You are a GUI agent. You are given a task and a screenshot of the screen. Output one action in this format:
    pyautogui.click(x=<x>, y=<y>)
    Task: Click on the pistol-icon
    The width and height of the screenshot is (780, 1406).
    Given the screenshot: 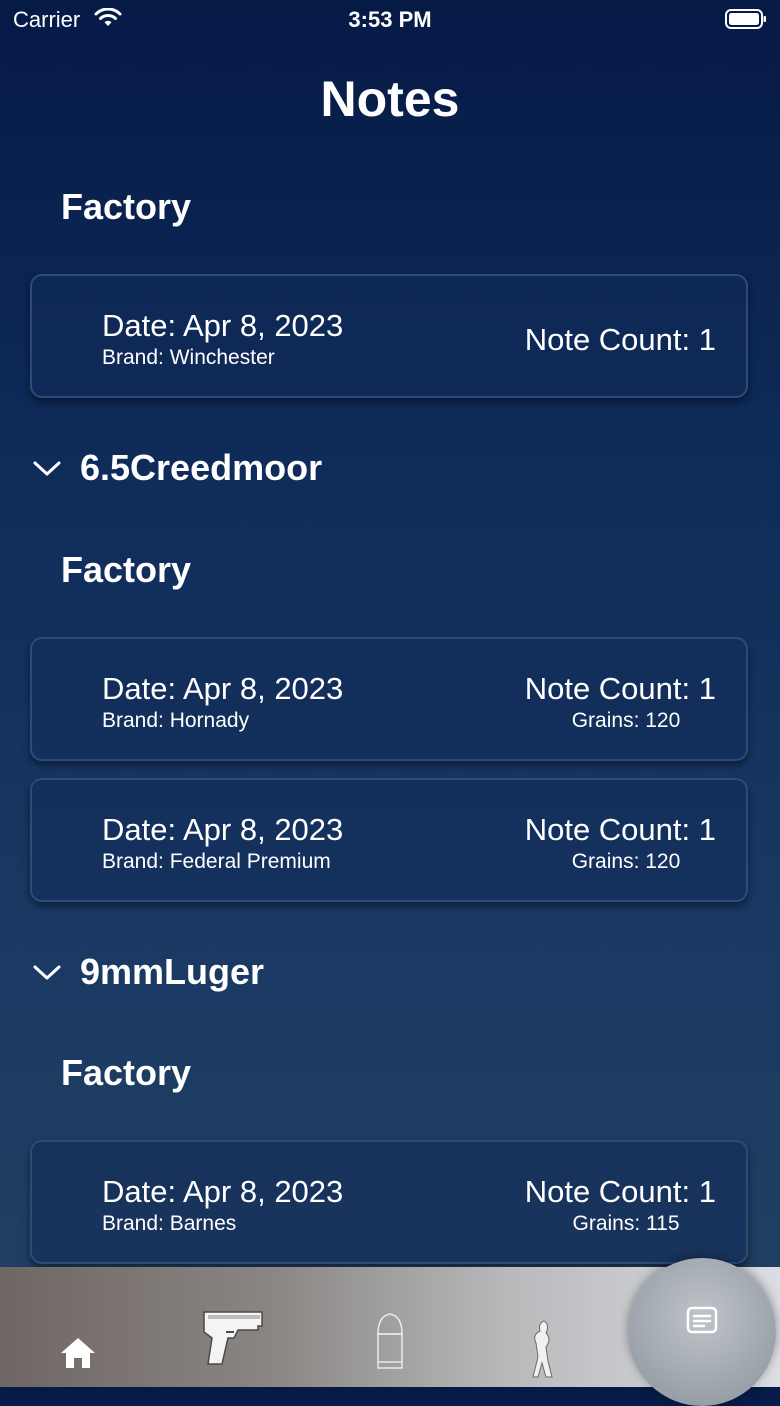 What is the action you would take?
    pyautogui.click(x=233, y=1338)
    